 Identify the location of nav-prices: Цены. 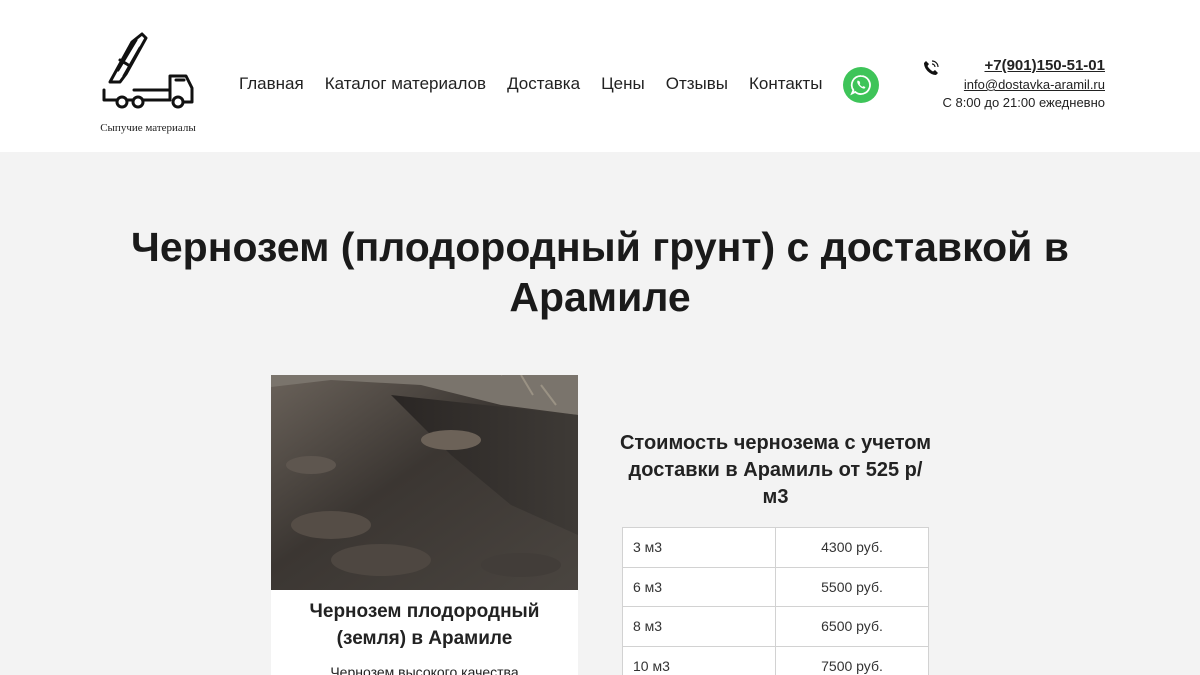
(623, 84).